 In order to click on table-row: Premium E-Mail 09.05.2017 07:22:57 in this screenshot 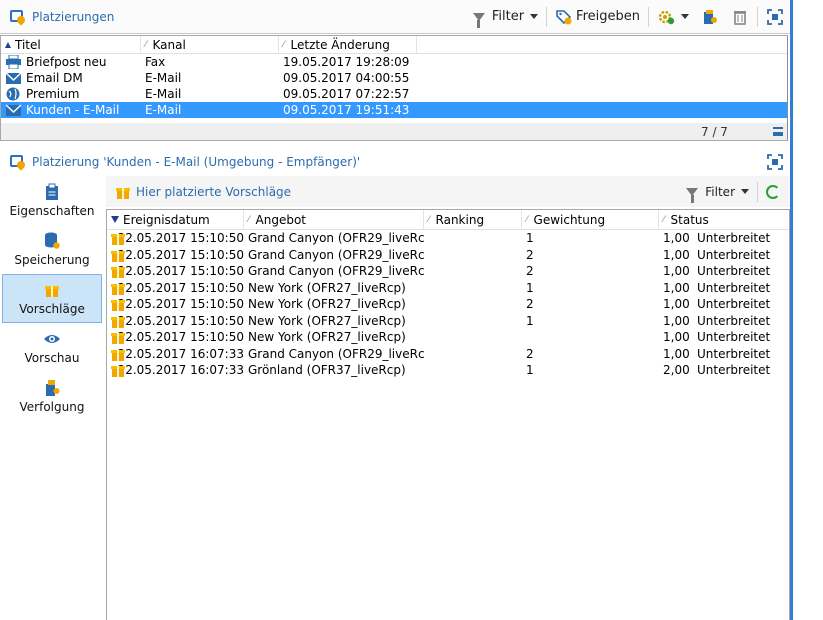, I will do `click(394, 94)`.